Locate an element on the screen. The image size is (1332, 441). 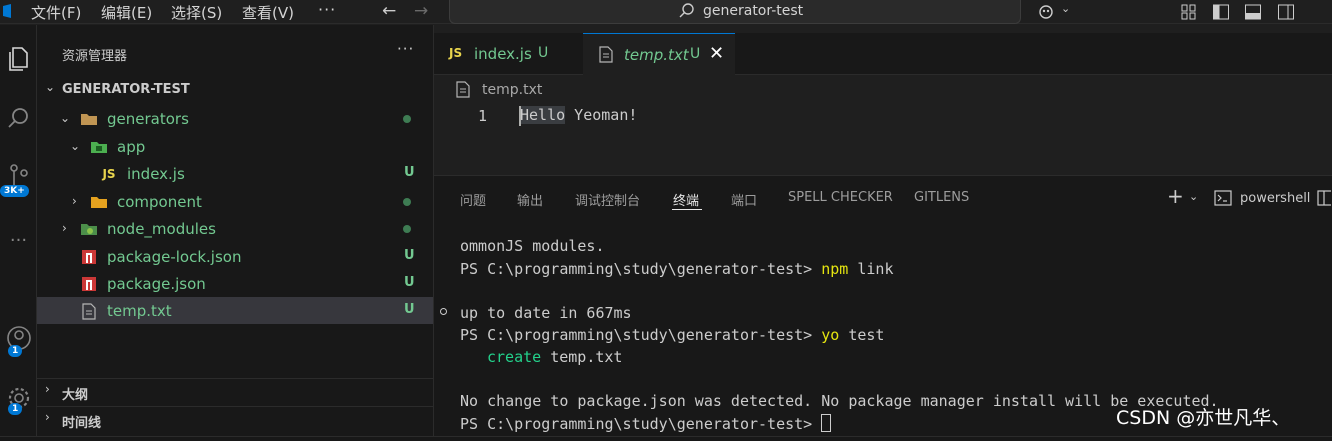
new-terminal-icon: + is located at coordinates (1175, 196).